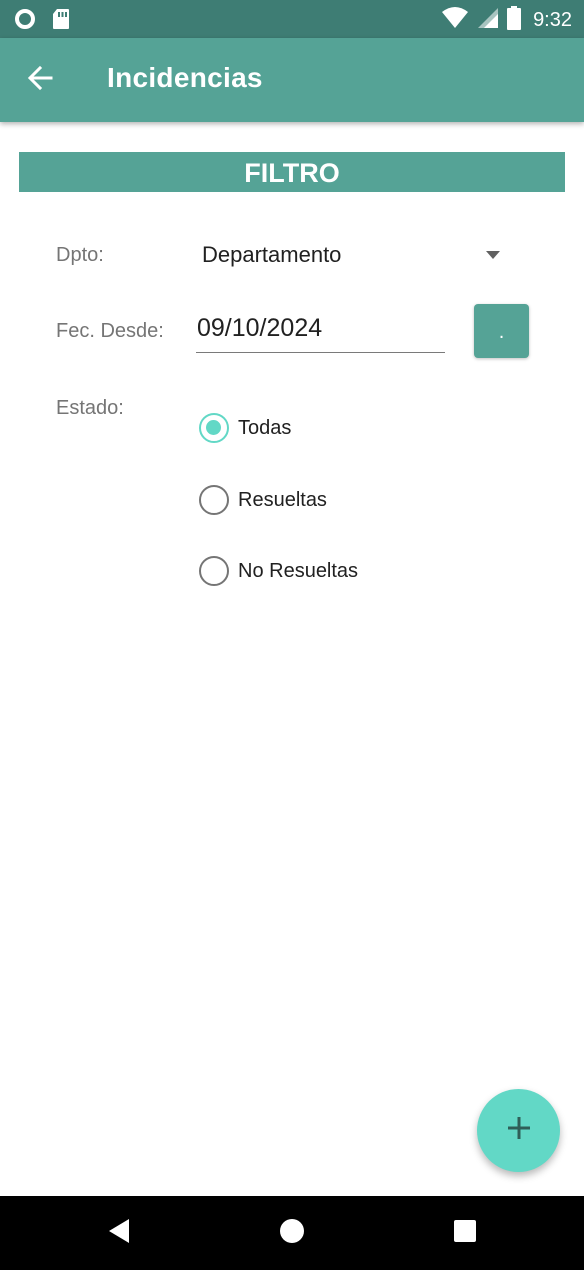 The height and width of the screenshot is (1270, 584). I want to click on cell-signal-icon, so click(488, 20).